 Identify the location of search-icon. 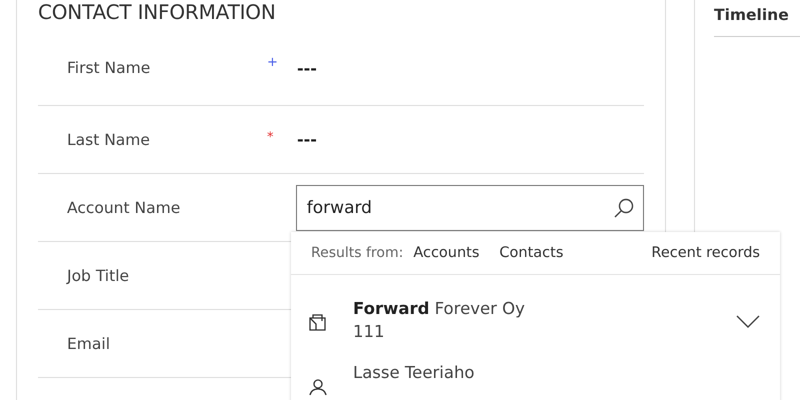
(624, 207).